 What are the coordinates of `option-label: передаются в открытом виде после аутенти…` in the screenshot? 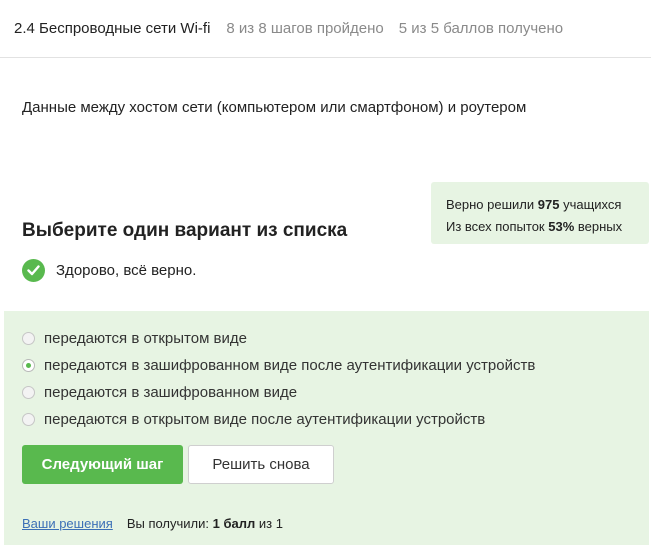 It's located at (265, 419).